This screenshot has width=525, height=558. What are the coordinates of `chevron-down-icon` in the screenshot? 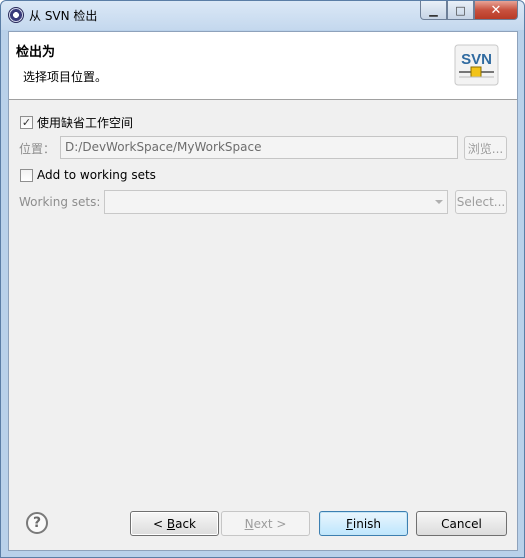 It's located at (439, 202).